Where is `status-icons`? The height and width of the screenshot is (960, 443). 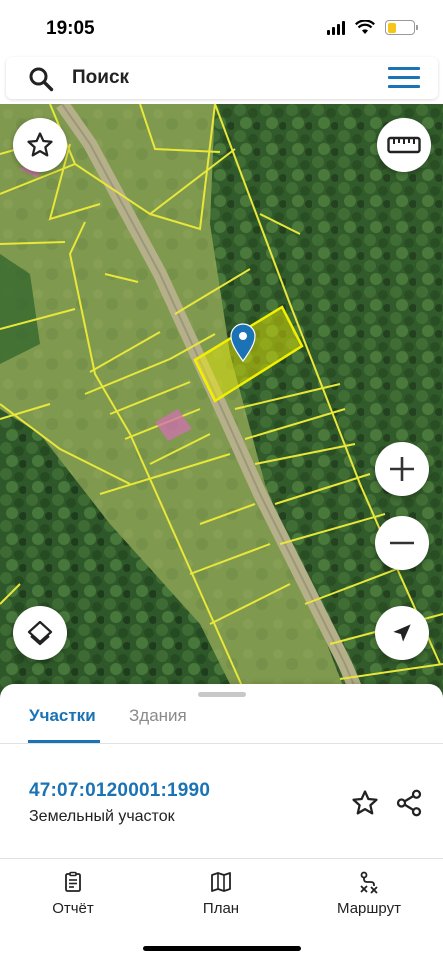 status-icons is located at coordinates (372, 27).